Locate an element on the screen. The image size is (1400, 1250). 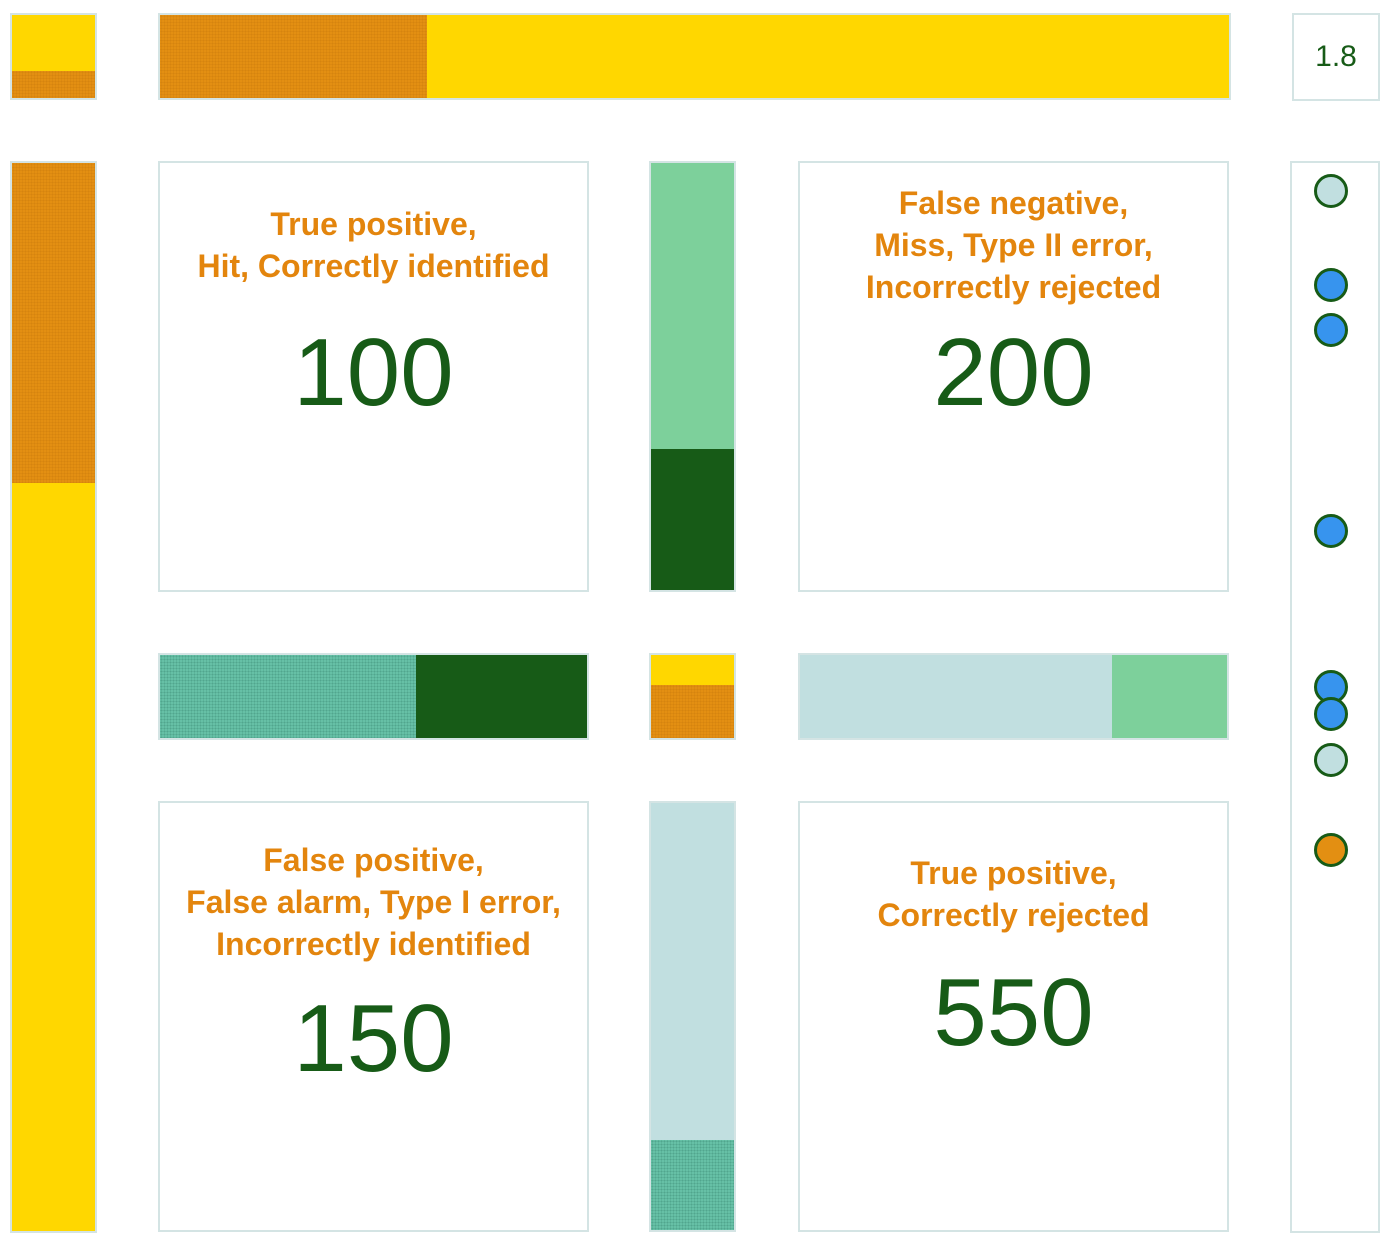
true-negative-quadrant: True positive, Correctly rejected 550 is located at coordinates (1013, 1016).